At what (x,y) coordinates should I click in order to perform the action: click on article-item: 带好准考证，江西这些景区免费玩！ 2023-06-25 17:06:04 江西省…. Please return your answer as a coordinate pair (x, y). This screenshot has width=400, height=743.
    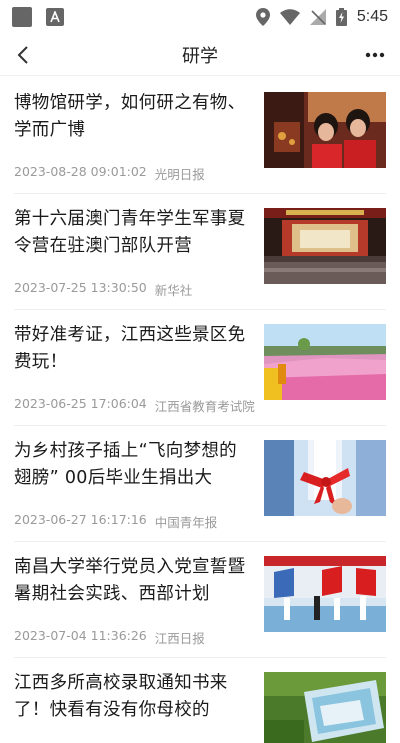
    Looking at the image, I should click on (200, 368).